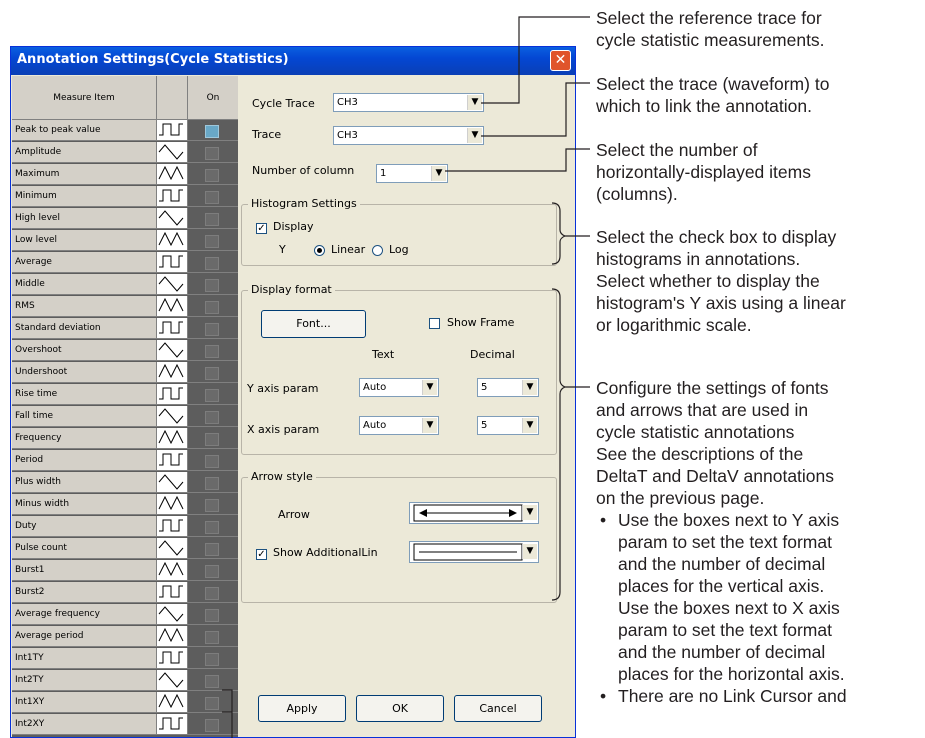 The image size is (925, 738). I want to click on note-line: Use the boxes next to Y axis, so click(729, 520).